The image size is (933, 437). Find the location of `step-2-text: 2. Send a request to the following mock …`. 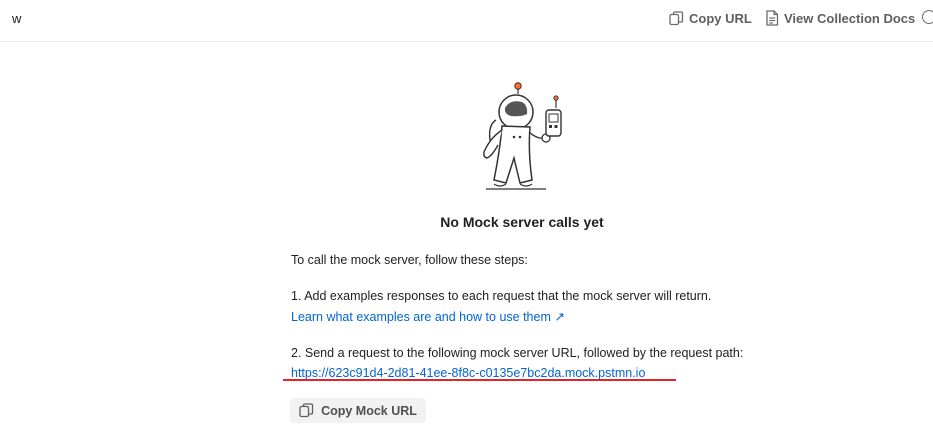

step-2-text: 2. Send a request to the following mock … is located at coordinates (517, 353).